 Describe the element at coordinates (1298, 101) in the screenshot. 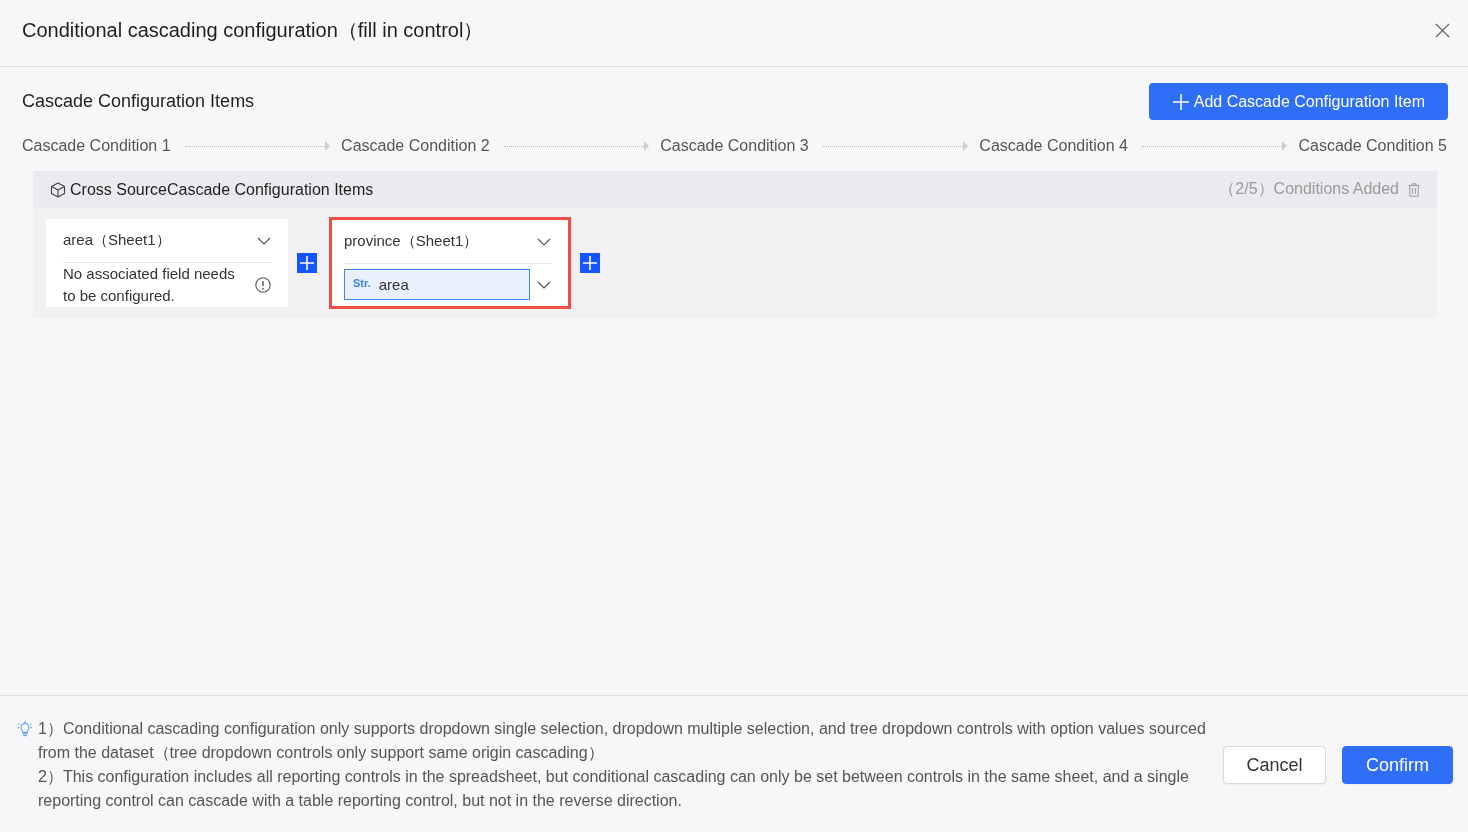

I see `add-cascade-button: Add Cascade Configuration Item` at that location.